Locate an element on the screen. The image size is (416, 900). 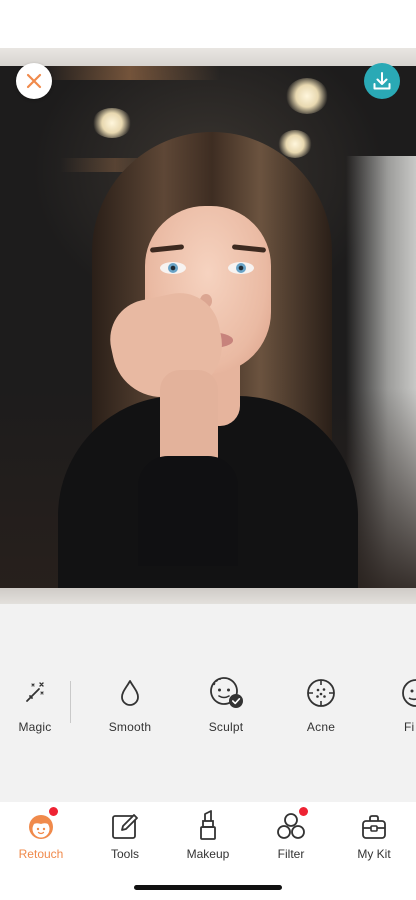
face-sculpt-icon is located at coordinates (226, 692).